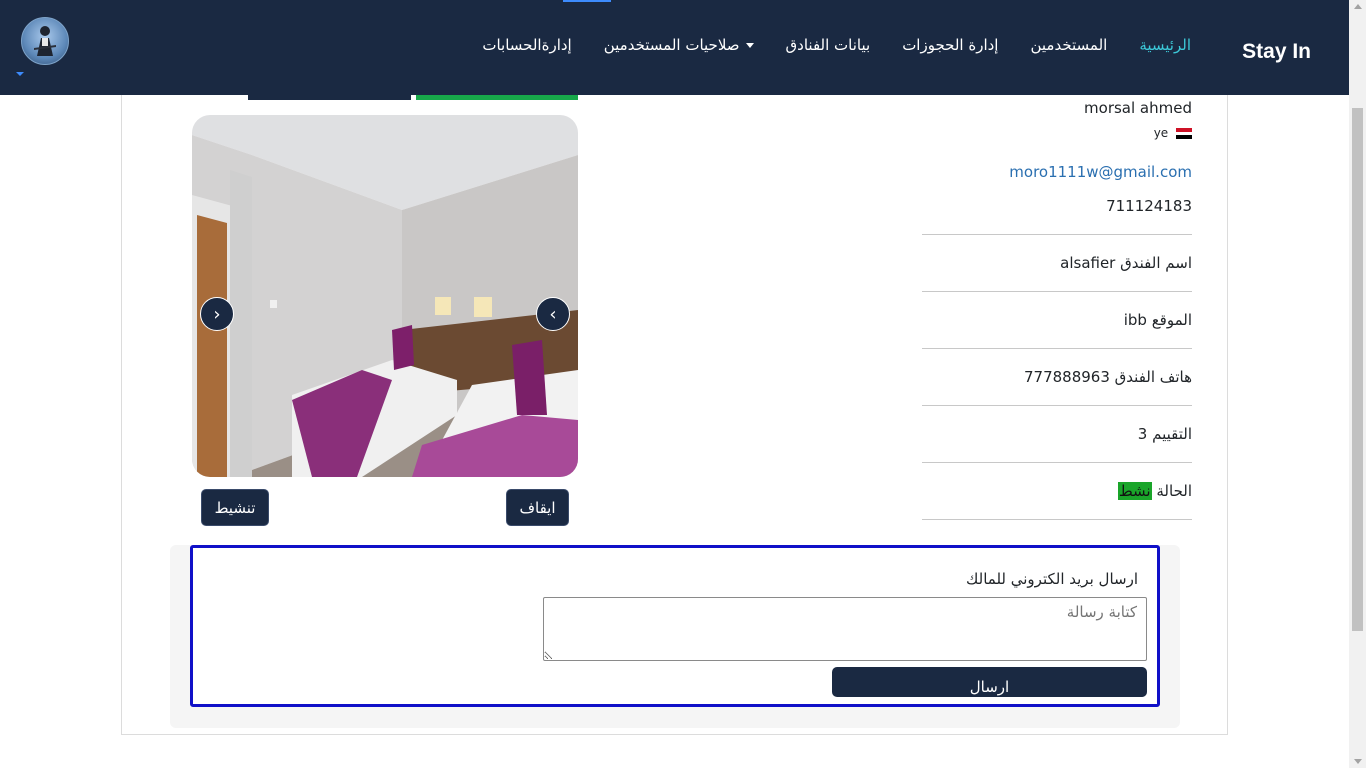 The height and width of the screenshot is (768, 1366). What do you see at coordinates (749, 45) in the screenshot?
I see `chevron-down-icon` at bounding box center [749, 45].